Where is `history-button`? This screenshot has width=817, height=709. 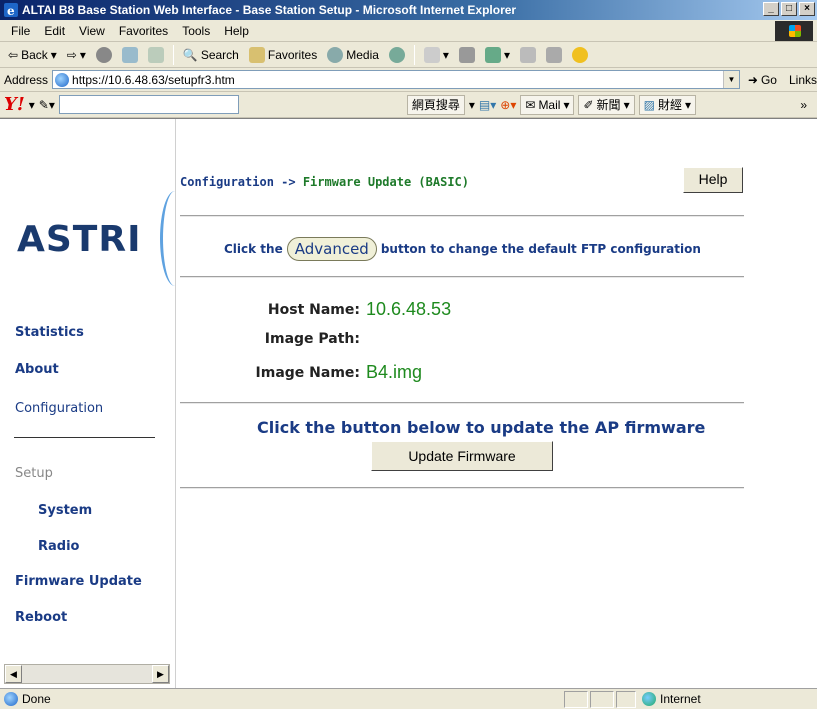 history-button is located at coordinates (397, 55).